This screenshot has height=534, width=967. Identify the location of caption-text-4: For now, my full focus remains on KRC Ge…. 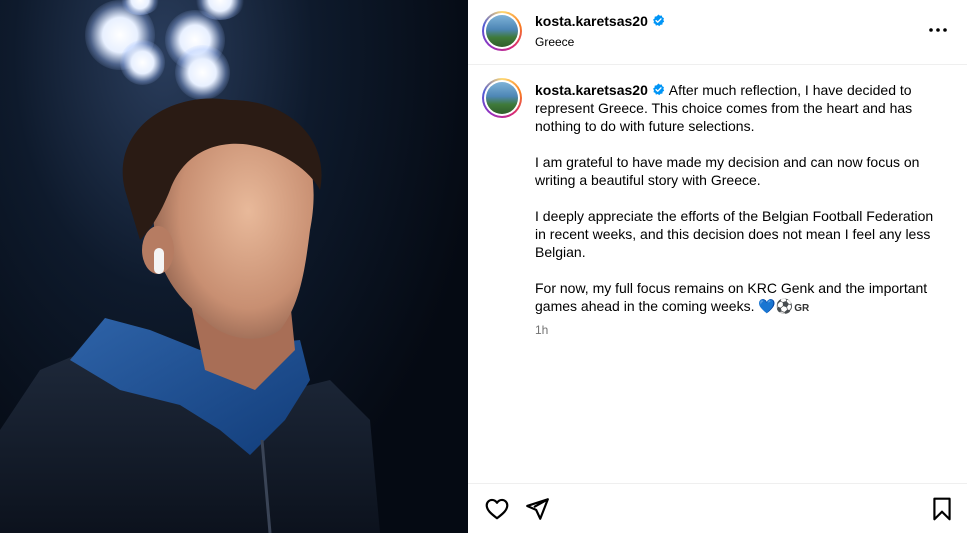
(731, 297).